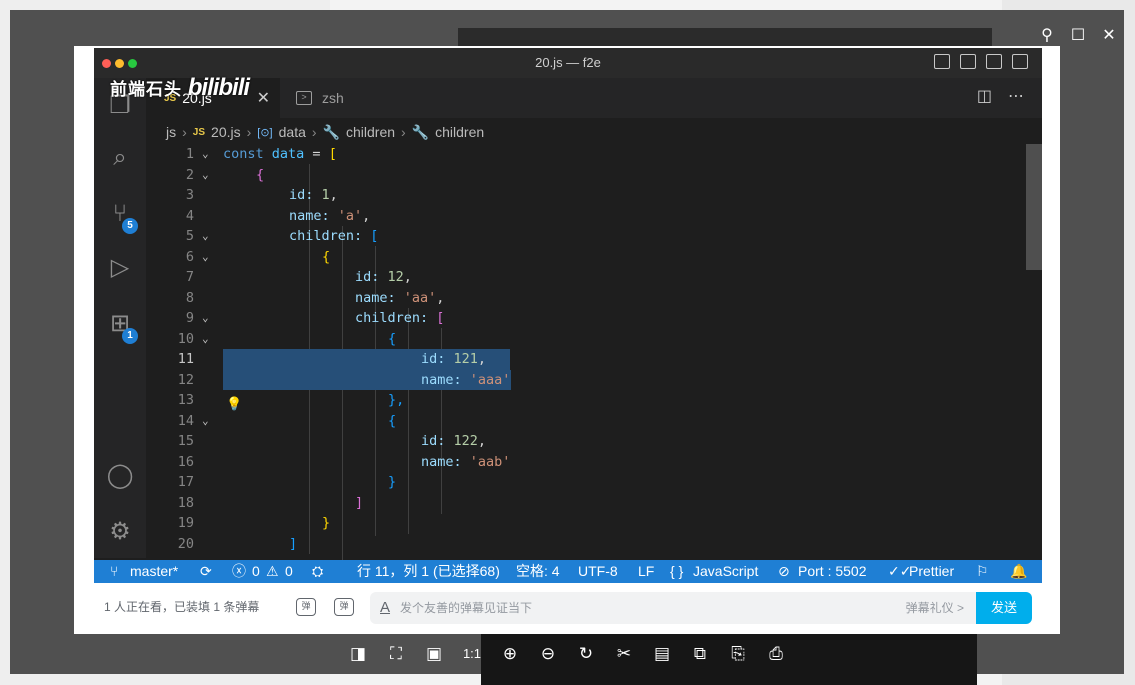 This screenshot has width=1135, height=685. What do you see at coordinates (586, 277) in the screenshot?
I see `code-line: 7 id: 12,` at bounding box center [586, 277].